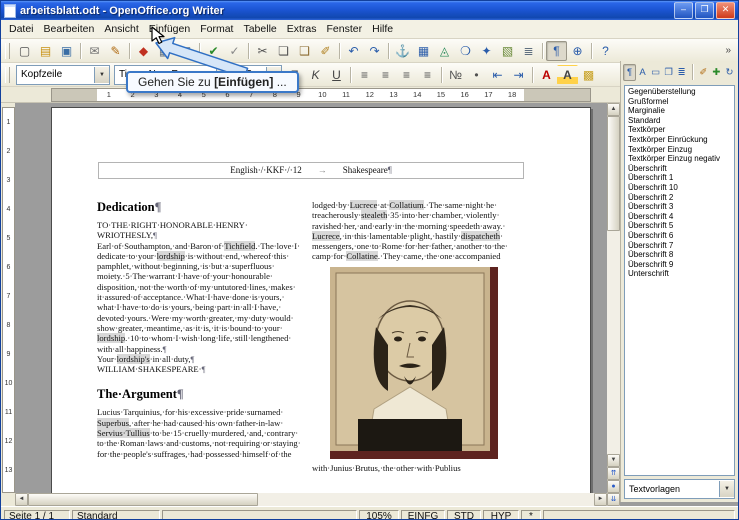  What do you see at coordinates (304, 51) in the screenshot?
I see `paste-icon: ❑` at bounding box center [304, 51].